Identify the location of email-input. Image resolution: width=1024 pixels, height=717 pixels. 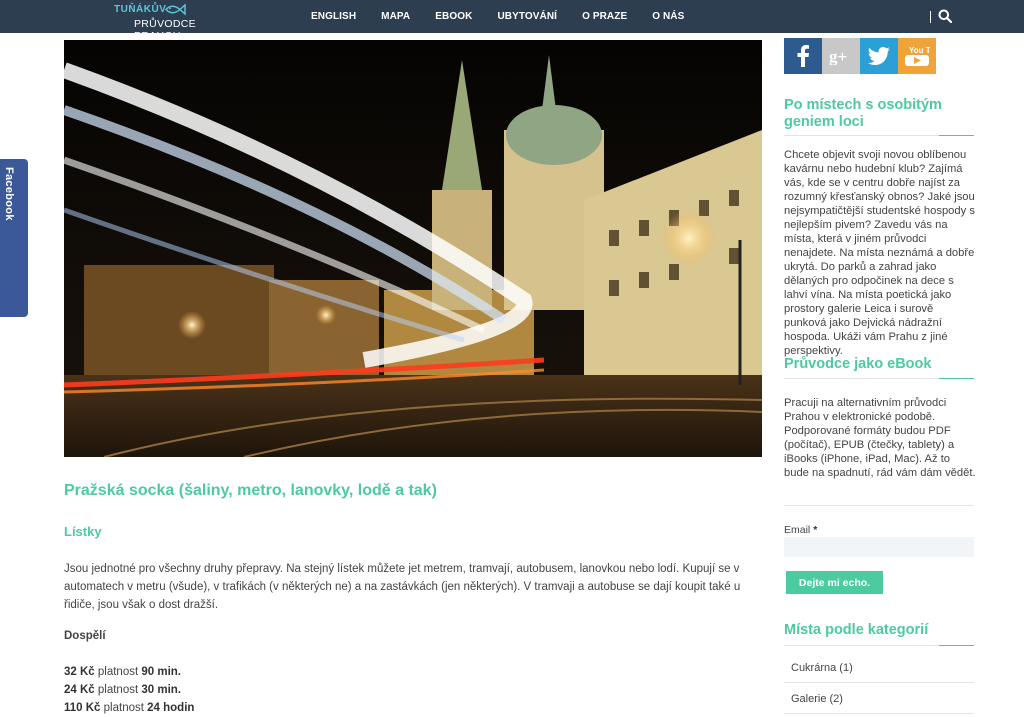
(879, 547).